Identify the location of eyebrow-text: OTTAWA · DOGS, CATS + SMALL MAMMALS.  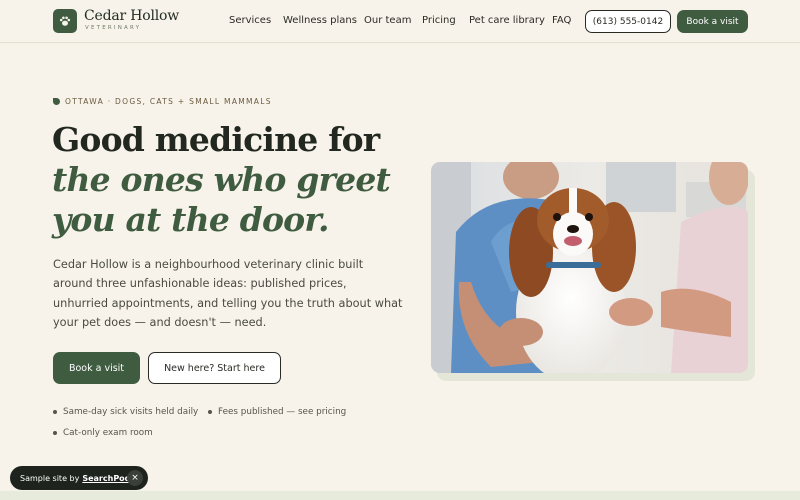
(168, 101).